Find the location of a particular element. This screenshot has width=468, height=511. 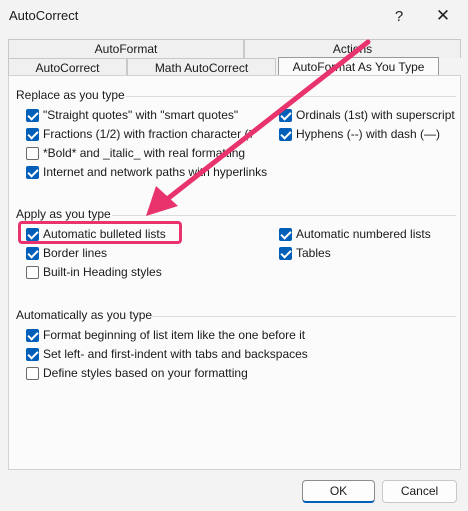

close-button: ✕ is located at coordinates (443, 16).